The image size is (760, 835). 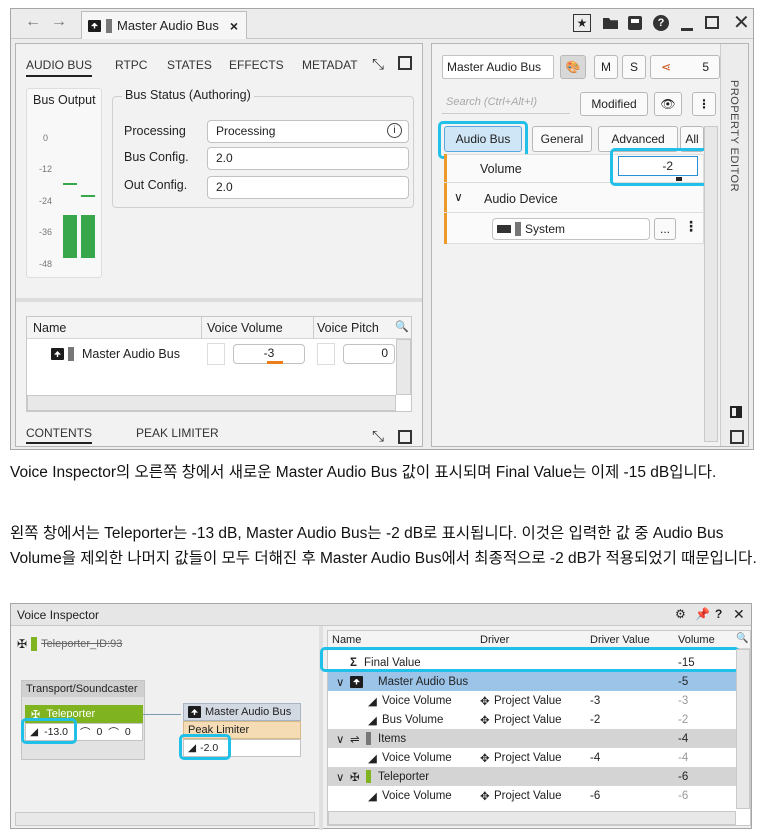 What do you see at coordinates (326, 354) in the screenshot?
I see `pitch-slider-icon` at bounding box center [326, 354].